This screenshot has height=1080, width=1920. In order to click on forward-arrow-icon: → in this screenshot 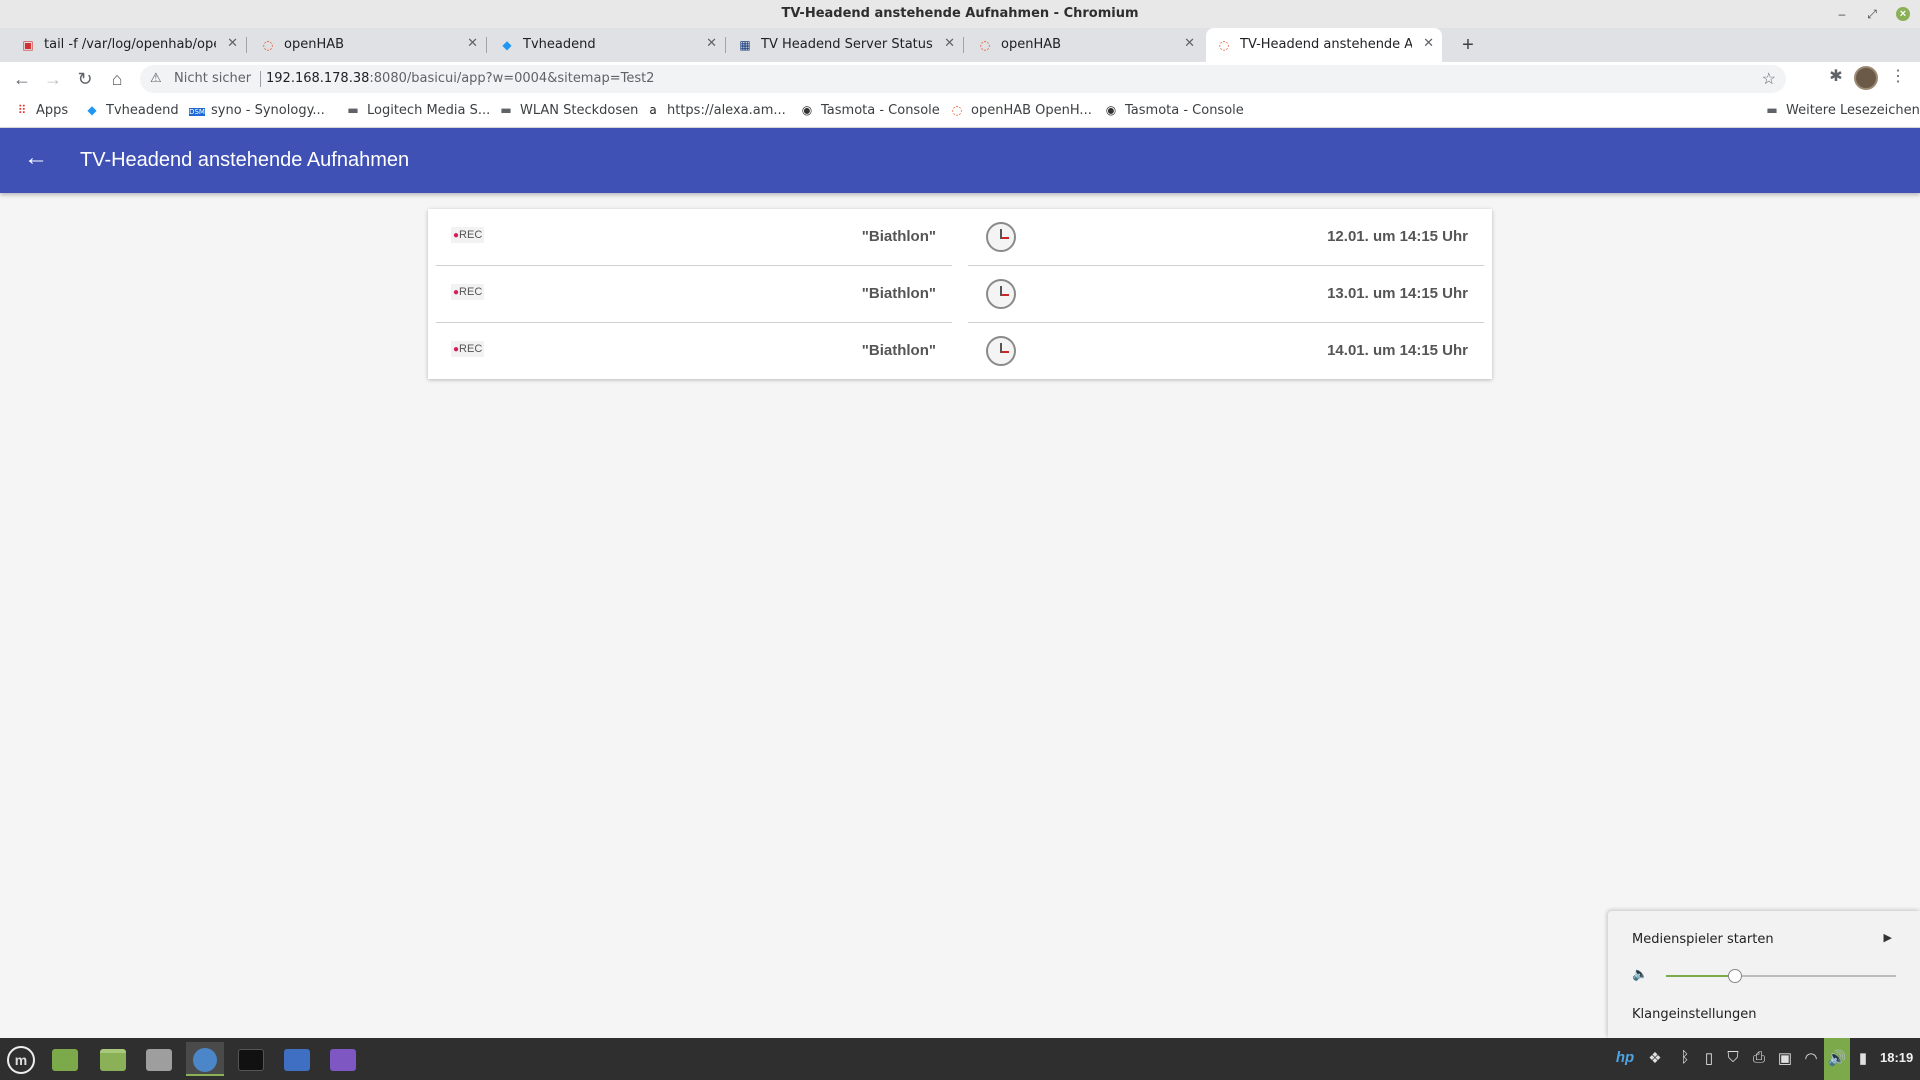, I will do `click(53, 79)`.